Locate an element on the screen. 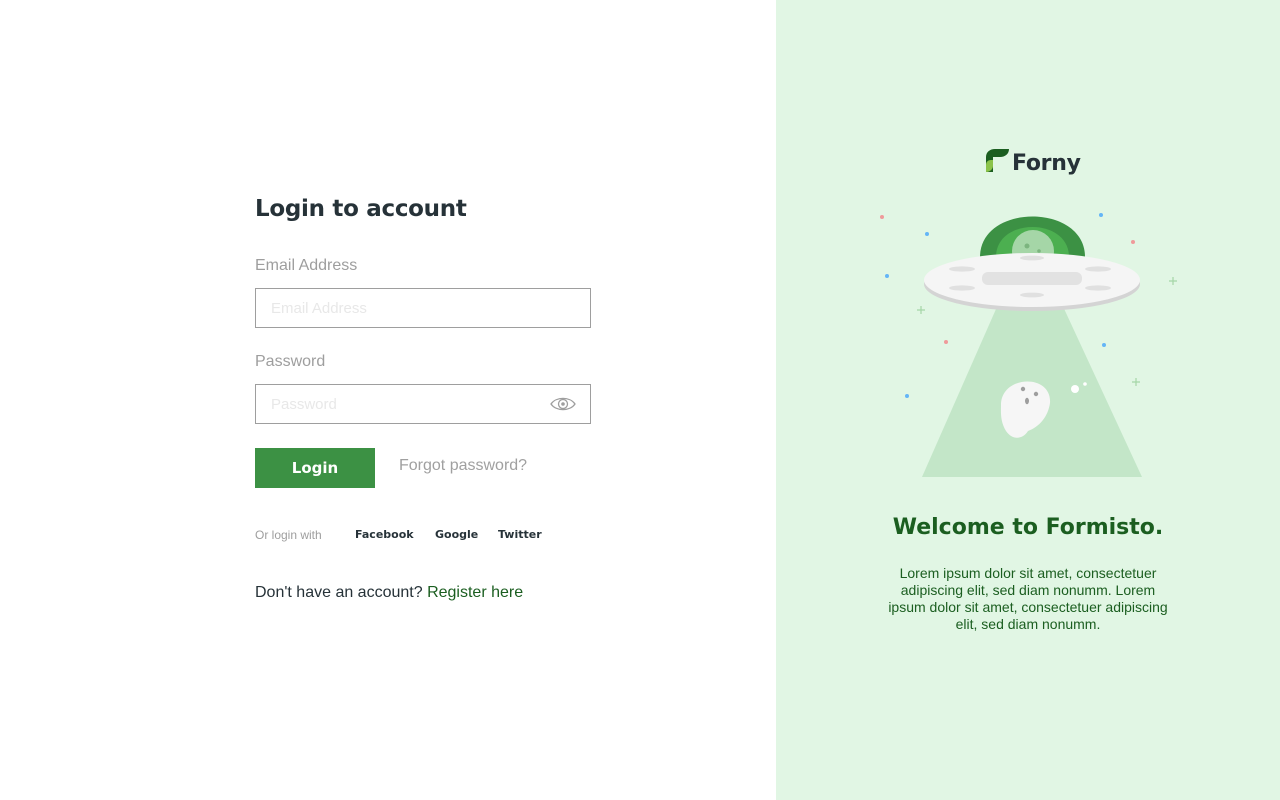  email-field is located at coordinates (423, 308).